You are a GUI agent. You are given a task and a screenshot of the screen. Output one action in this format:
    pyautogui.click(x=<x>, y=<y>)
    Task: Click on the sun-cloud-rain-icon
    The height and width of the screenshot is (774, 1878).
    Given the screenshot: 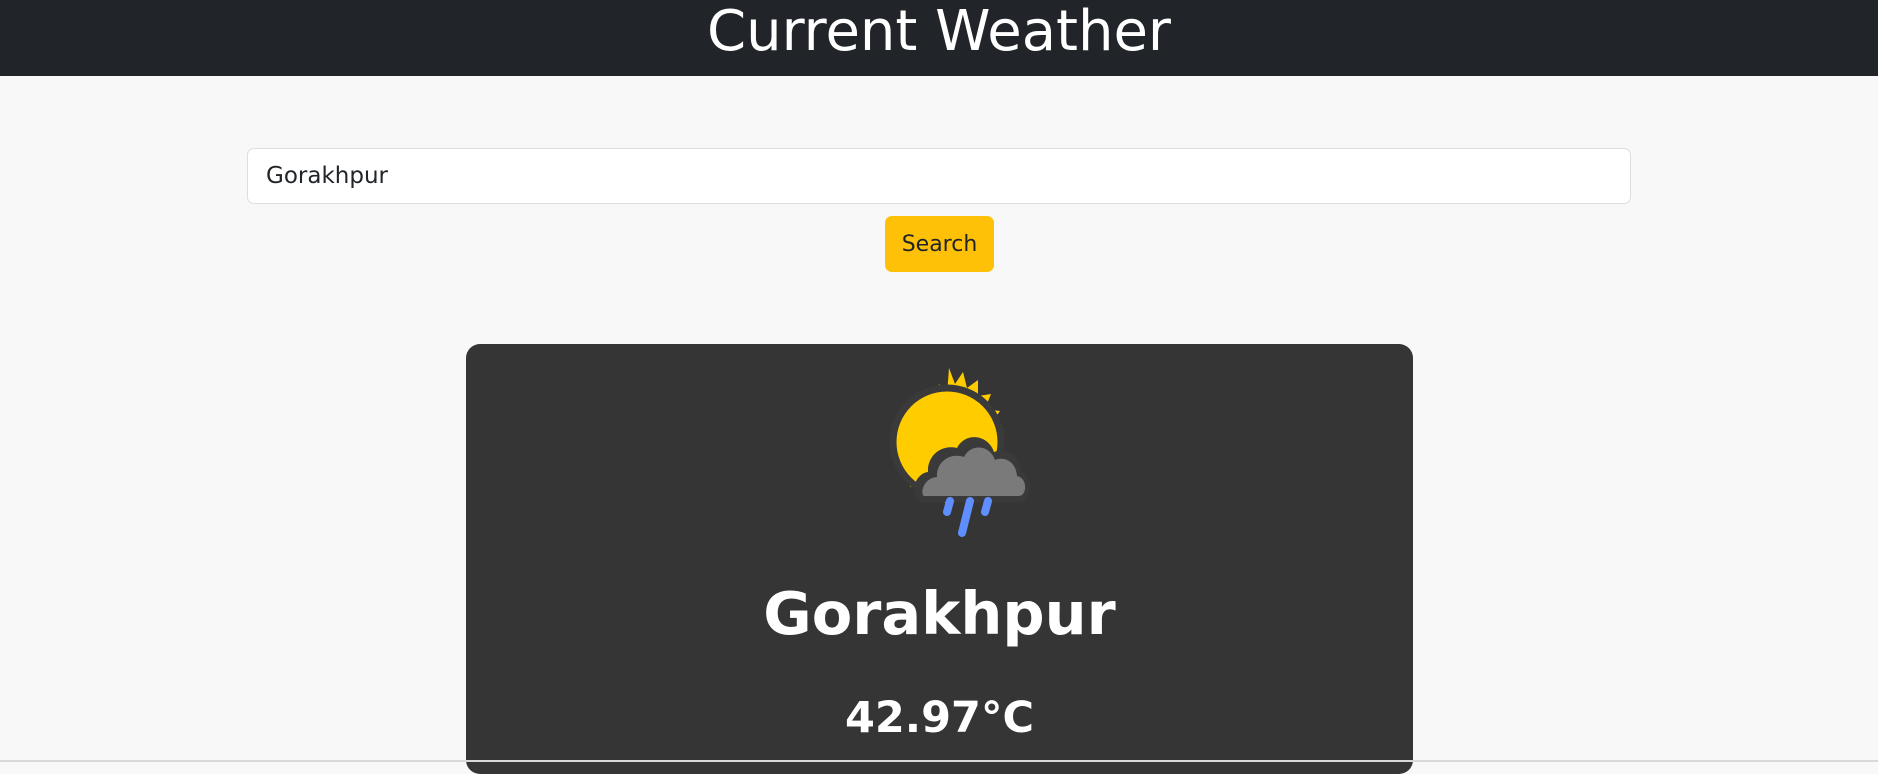 What is the action you would take?
    pyautogui.click(x=949, y=456)
    